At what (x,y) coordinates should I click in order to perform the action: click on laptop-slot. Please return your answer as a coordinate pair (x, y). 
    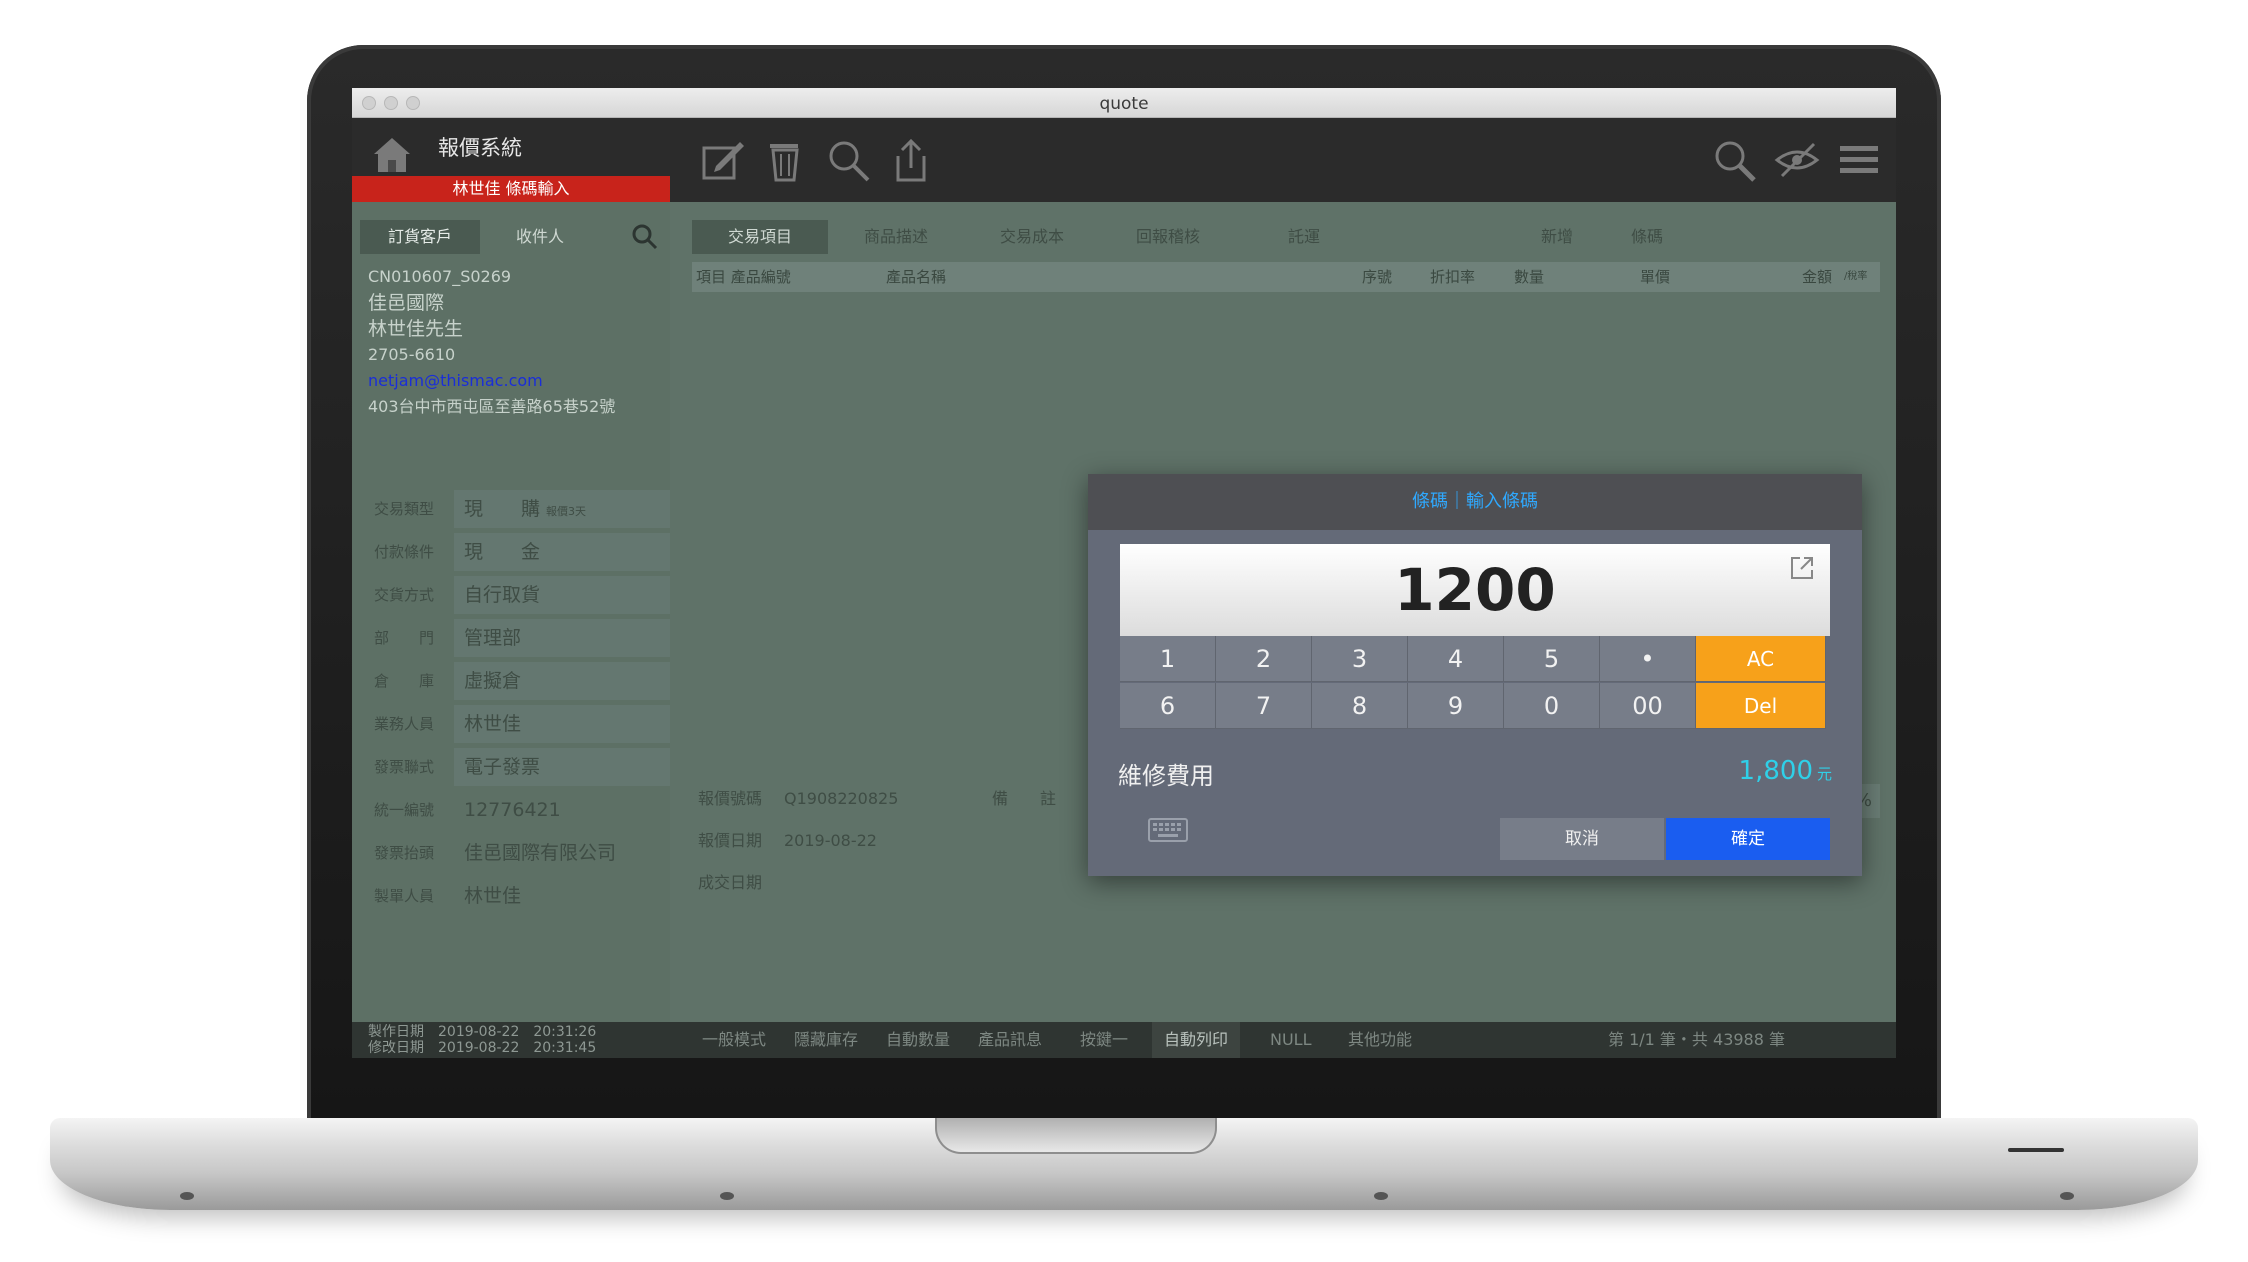
    Looking at the image, I should click on (2036, 1150).